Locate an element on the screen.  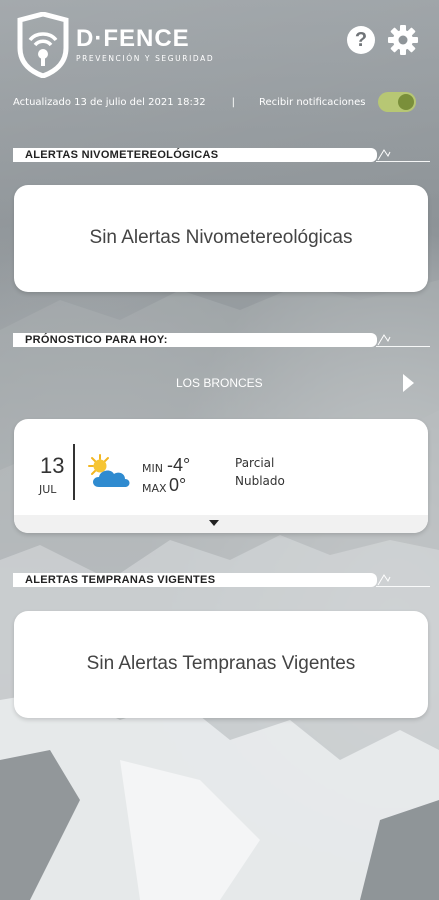
condition-line-1: Parcial is located at coordinates (255, 463).